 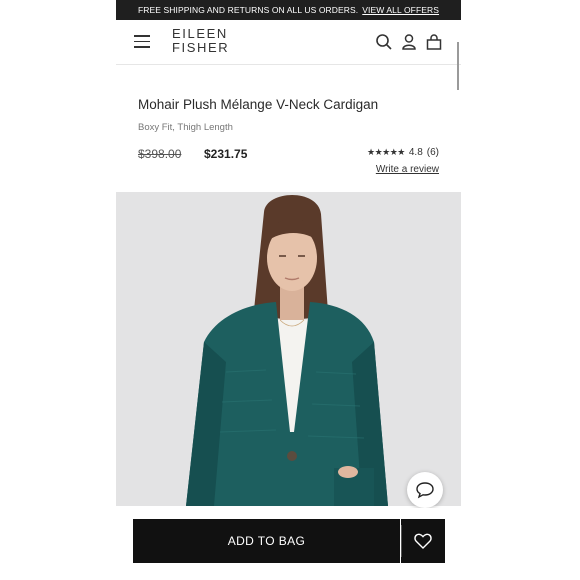 What do you see at coordinates (288, 55) in the screenshot?
I see `site-header: EILEEN FISHER` at bounding box center [288, 55].